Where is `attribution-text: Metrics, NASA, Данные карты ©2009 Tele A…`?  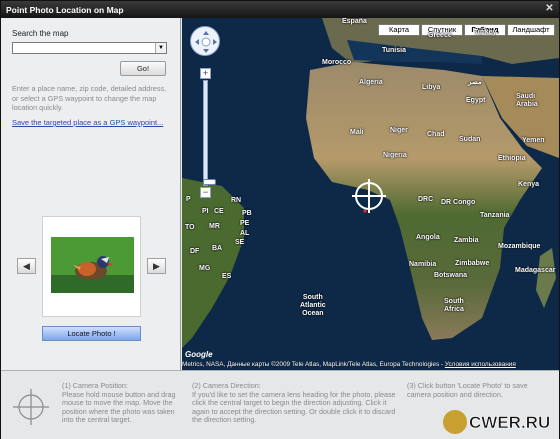 attribution-text: Metrics, NASA, Данные карты ©2009 Tele A… is located at coordinates (313, 364).